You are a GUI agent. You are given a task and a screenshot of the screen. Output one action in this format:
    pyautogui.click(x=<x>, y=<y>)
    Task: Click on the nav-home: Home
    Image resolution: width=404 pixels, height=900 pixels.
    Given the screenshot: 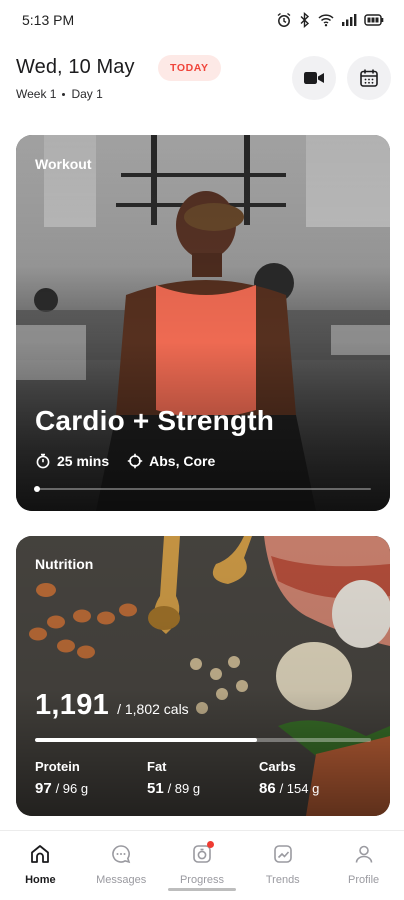 What is the action you would take?
    pyautogui.click(x=40, y=865)
    